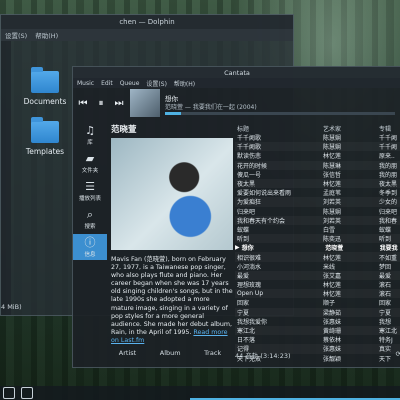 The width and height of the screenshot is (400, 400). What do you see at coordinates (332, 212) in the screenshot?
I see `track-artist: 陈慧娴` at bounding box center [332, 212].